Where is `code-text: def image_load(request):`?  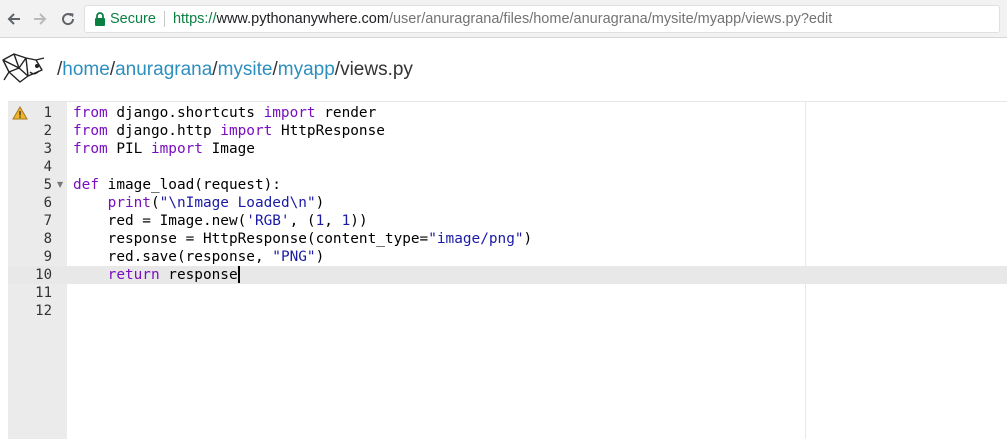 code-text: def image_load(request): is located at coordinates (177, 185).